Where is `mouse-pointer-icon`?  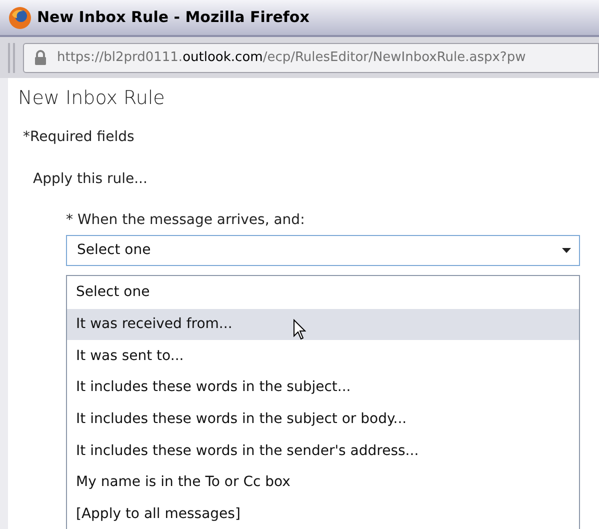 mouse-pointer-icon is located at coordinates (299, 329).